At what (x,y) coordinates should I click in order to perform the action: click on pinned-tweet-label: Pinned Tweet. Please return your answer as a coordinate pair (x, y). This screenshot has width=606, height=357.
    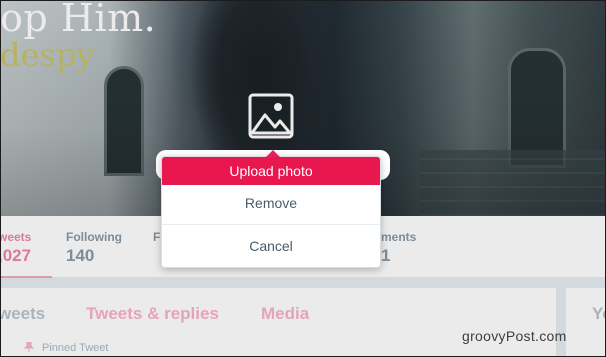
    Looking at the image, I should click on (66, 348).